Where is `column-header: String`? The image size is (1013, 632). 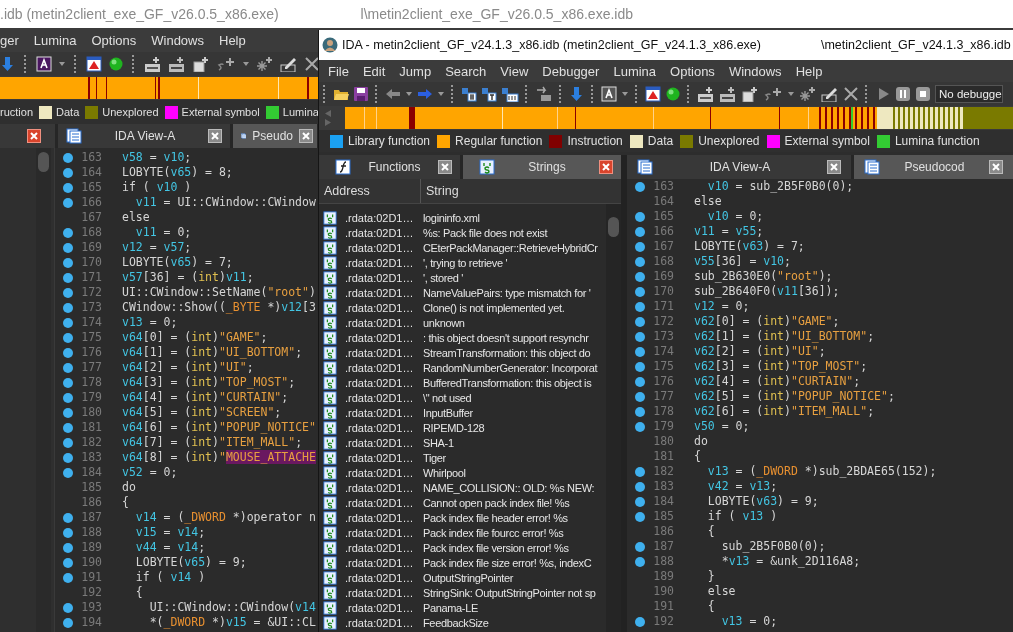 column-header: String is located at coordinates (440, 191).